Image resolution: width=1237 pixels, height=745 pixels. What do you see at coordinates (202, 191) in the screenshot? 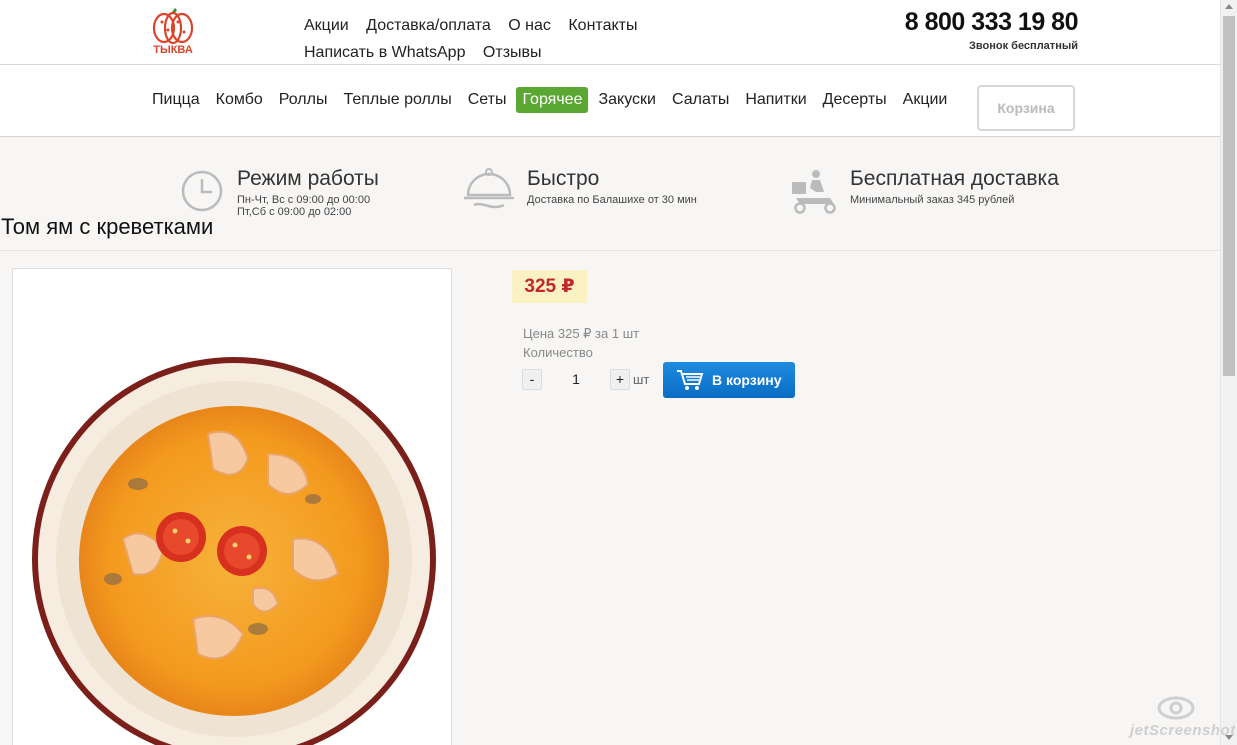
I see `clock-icon` at bounding box center [202, 191].